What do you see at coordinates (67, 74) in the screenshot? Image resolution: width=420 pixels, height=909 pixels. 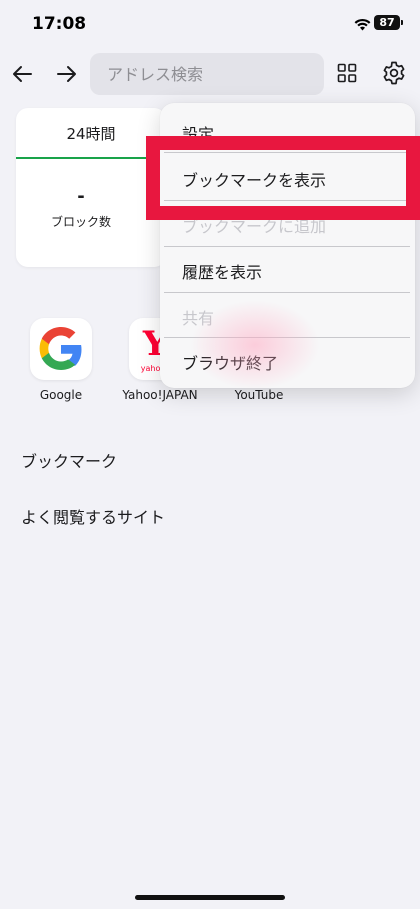 I see `forward-arrow-icon` at bounding box center [67, 74].